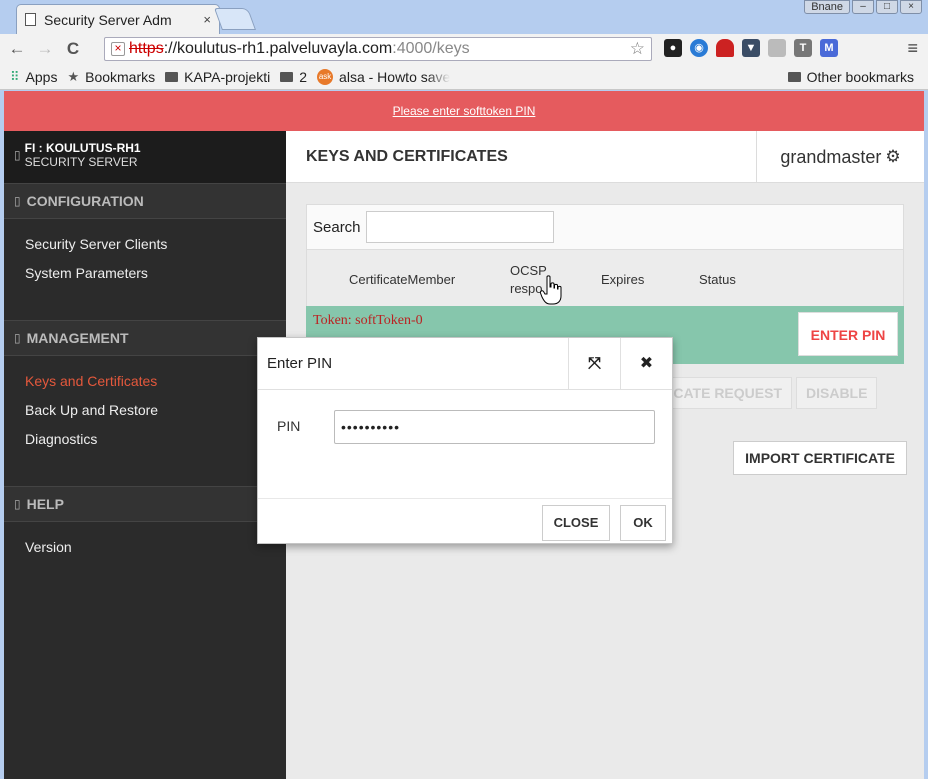 The height and width of the screenshot is (779, 928). What do you see at coordinates (227, 76) in the screenshot?
I see `bookmark-kapa-label: KAPA-projekti` at bounding box center [227, 76].